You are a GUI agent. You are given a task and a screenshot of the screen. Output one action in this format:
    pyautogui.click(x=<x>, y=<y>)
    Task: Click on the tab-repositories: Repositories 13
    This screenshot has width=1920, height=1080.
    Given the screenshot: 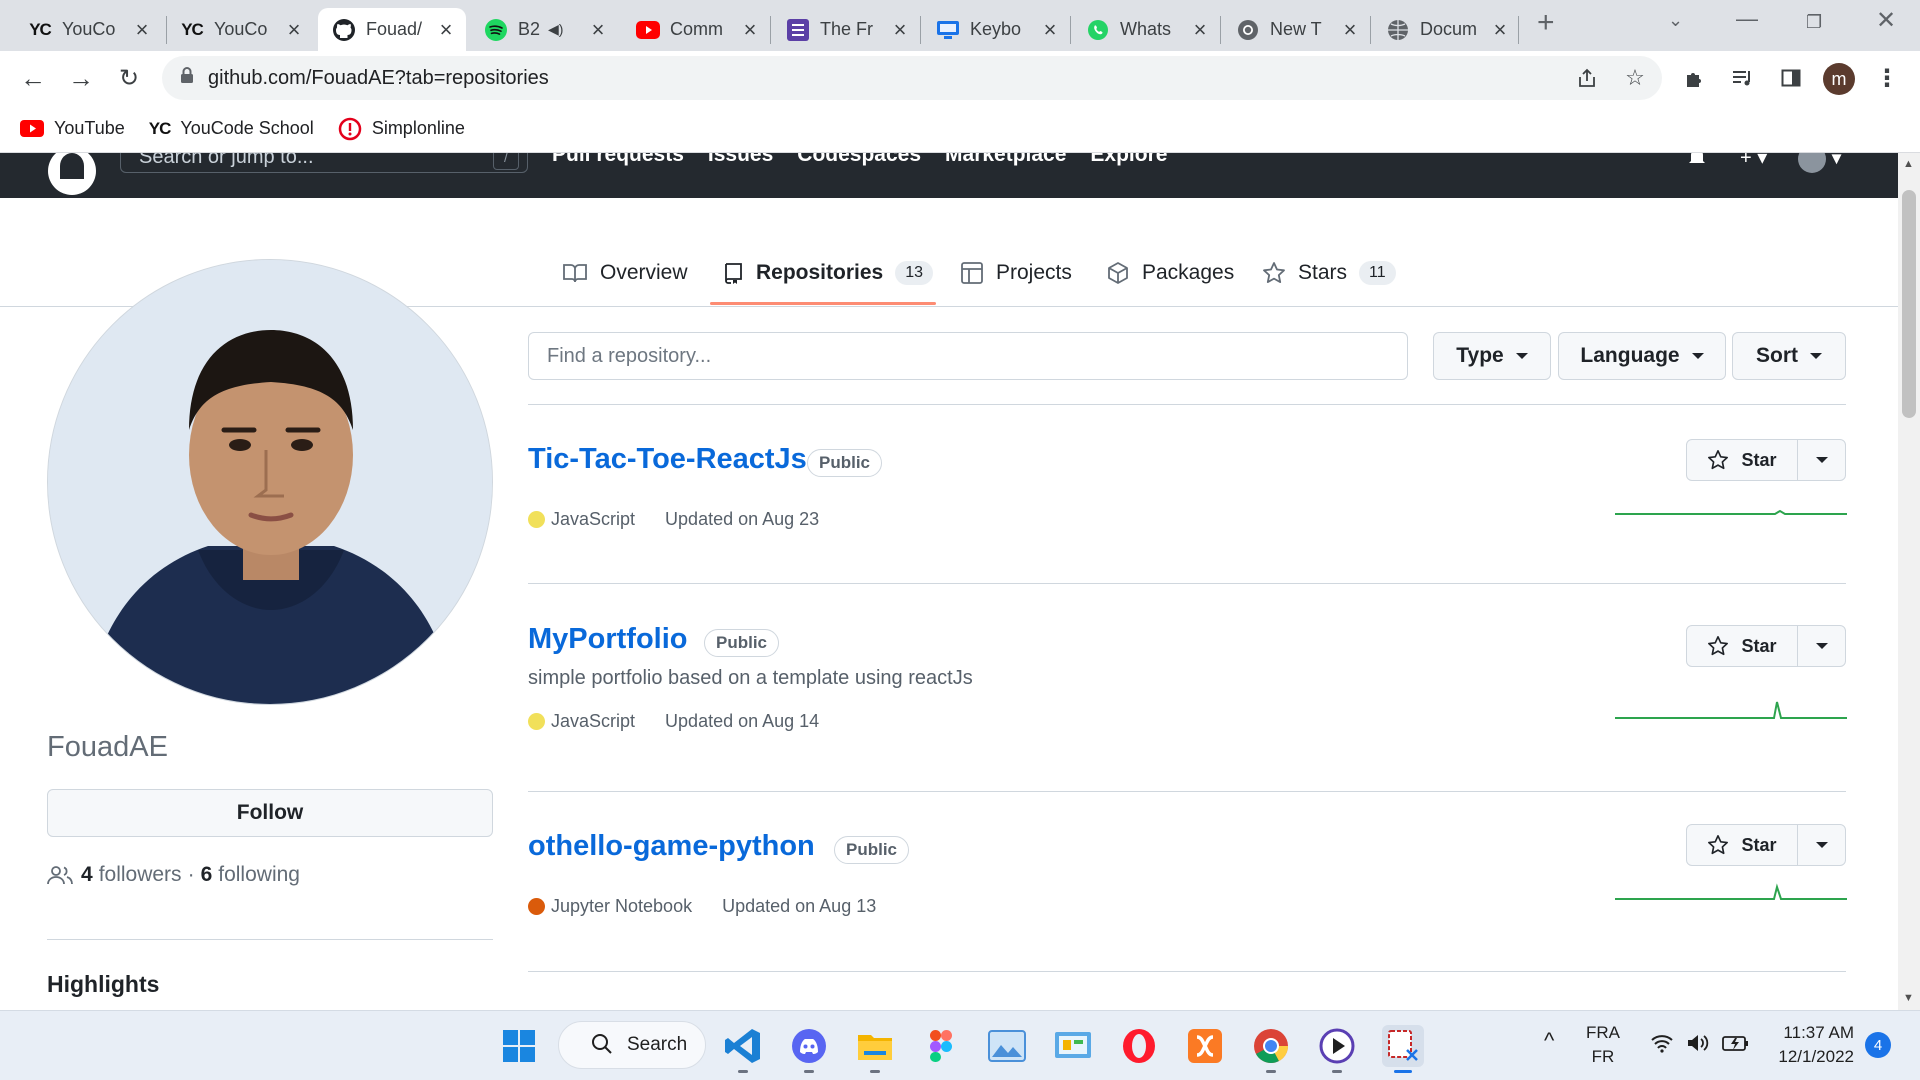 What is the action you would take?
    pyautogui.click(x=827, y=273)
    